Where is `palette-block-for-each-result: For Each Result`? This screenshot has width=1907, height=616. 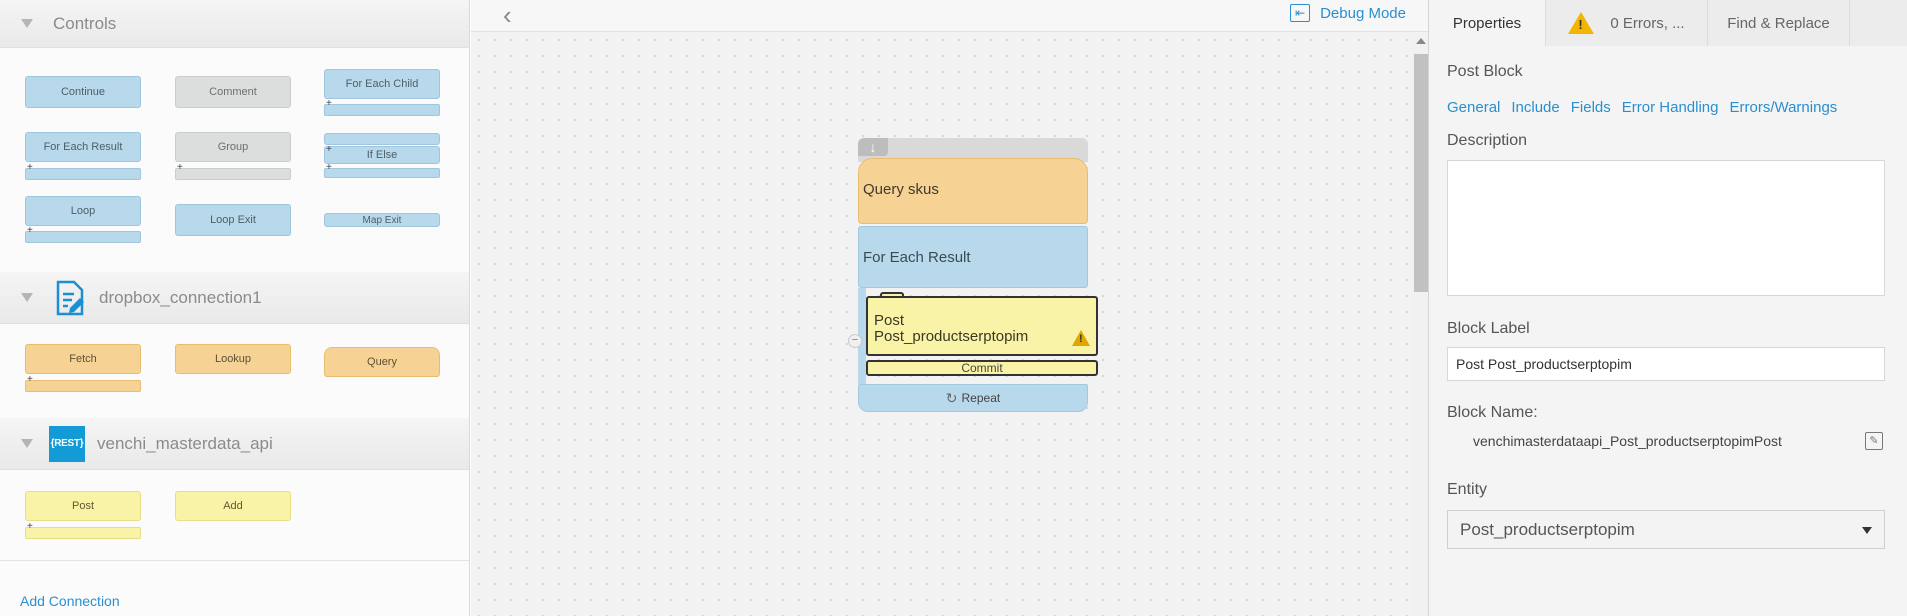 palette-block-for-each-result: For Each Result is located at coordinates (83, 147).